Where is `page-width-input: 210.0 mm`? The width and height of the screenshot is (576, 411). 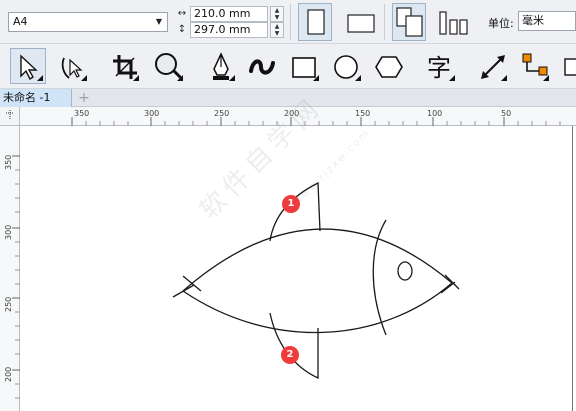
page-width-input: 210.0 mm is located at coordinates (229, 14).